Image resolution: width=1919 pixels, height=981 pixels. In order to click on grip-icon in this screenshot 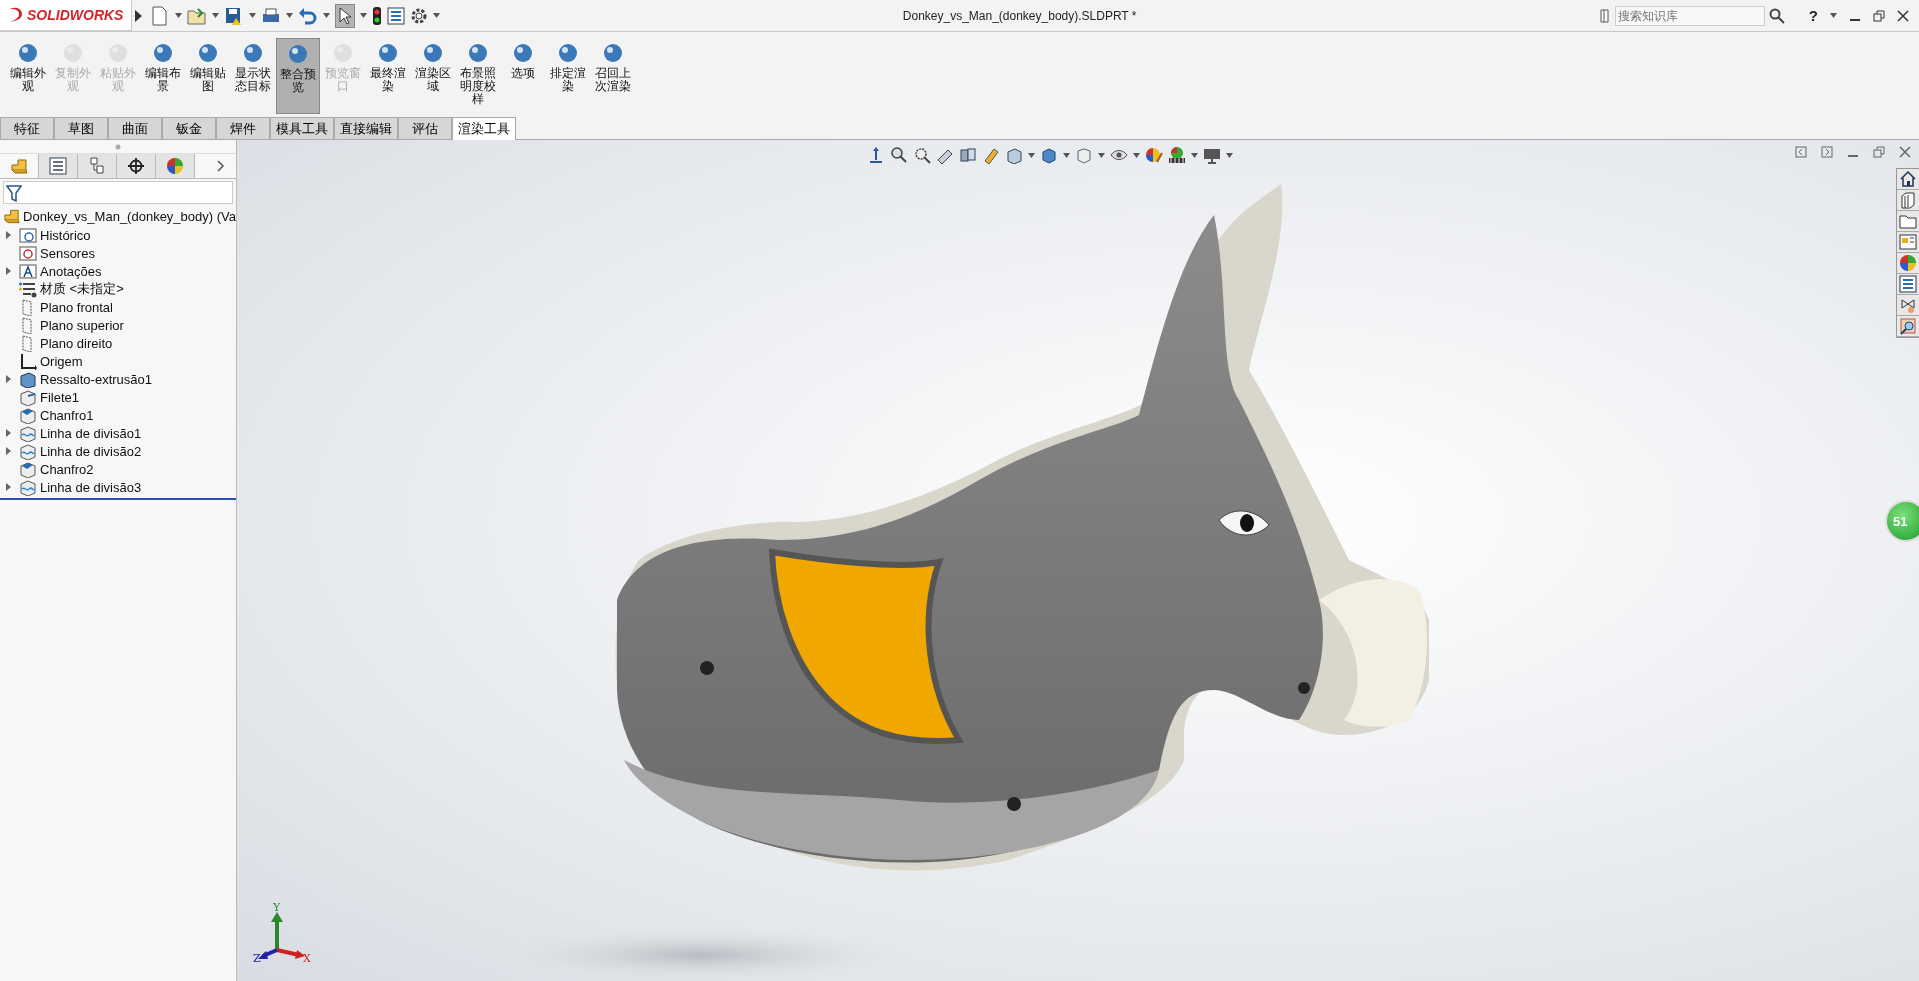, I will do `click(118, 146)`.